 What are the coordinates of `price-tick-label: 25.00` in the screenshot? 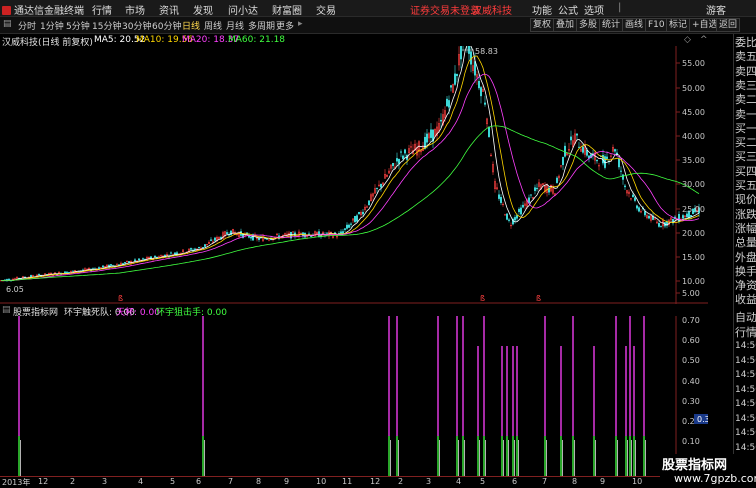 It's located at (693, 209).